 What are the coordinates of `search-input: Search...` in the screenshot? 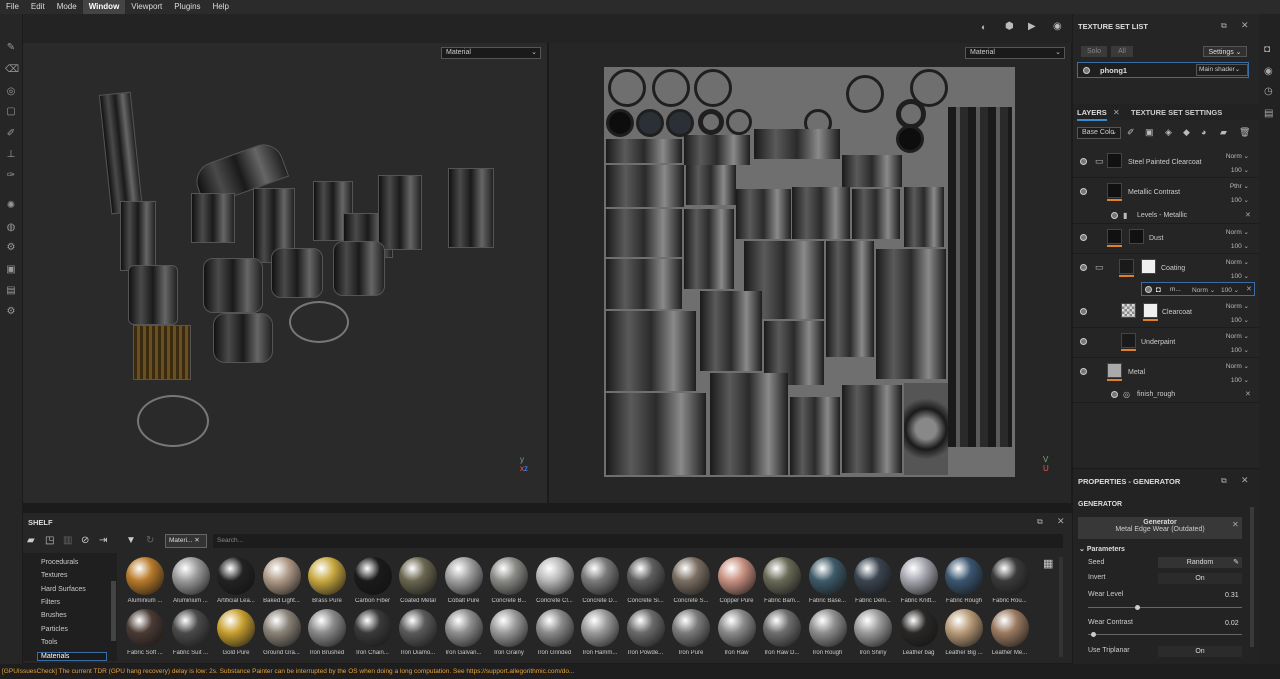 It's located at (638, 541).